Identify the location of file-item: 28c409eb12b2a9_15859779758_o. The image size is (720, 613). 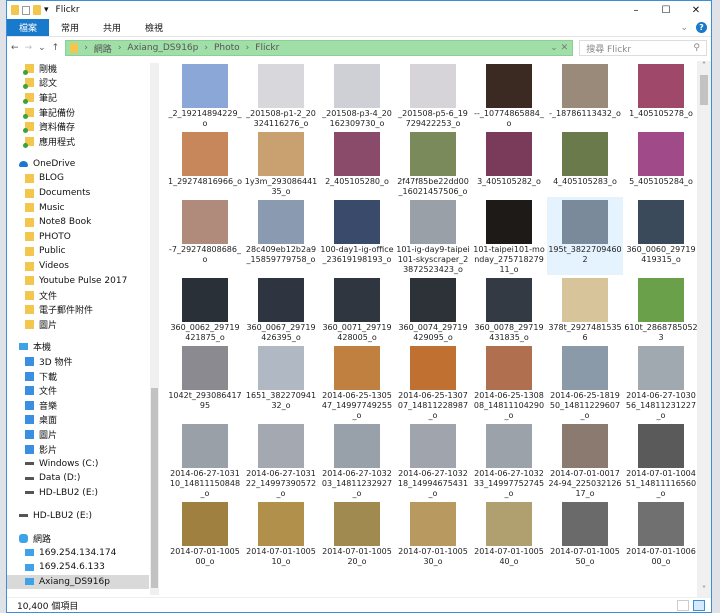
(281, 236).